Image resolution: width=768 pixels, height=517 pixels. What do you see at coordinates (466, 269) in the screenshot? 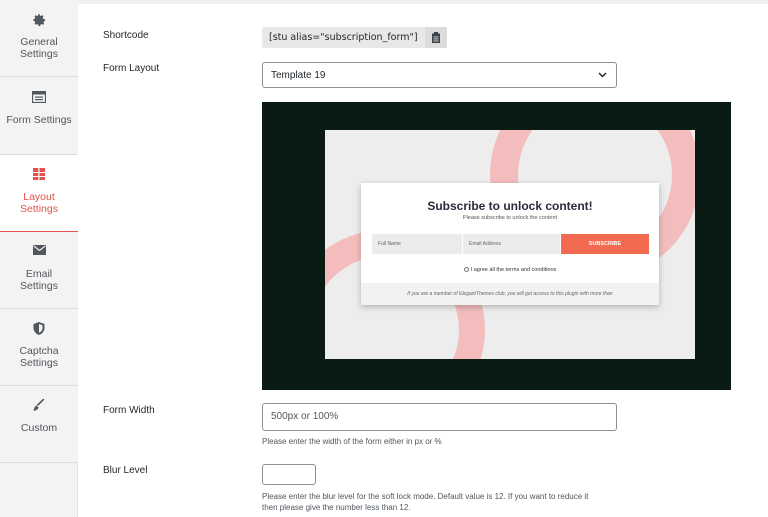
I see `radio-icon` at bounding box center [466, 269].